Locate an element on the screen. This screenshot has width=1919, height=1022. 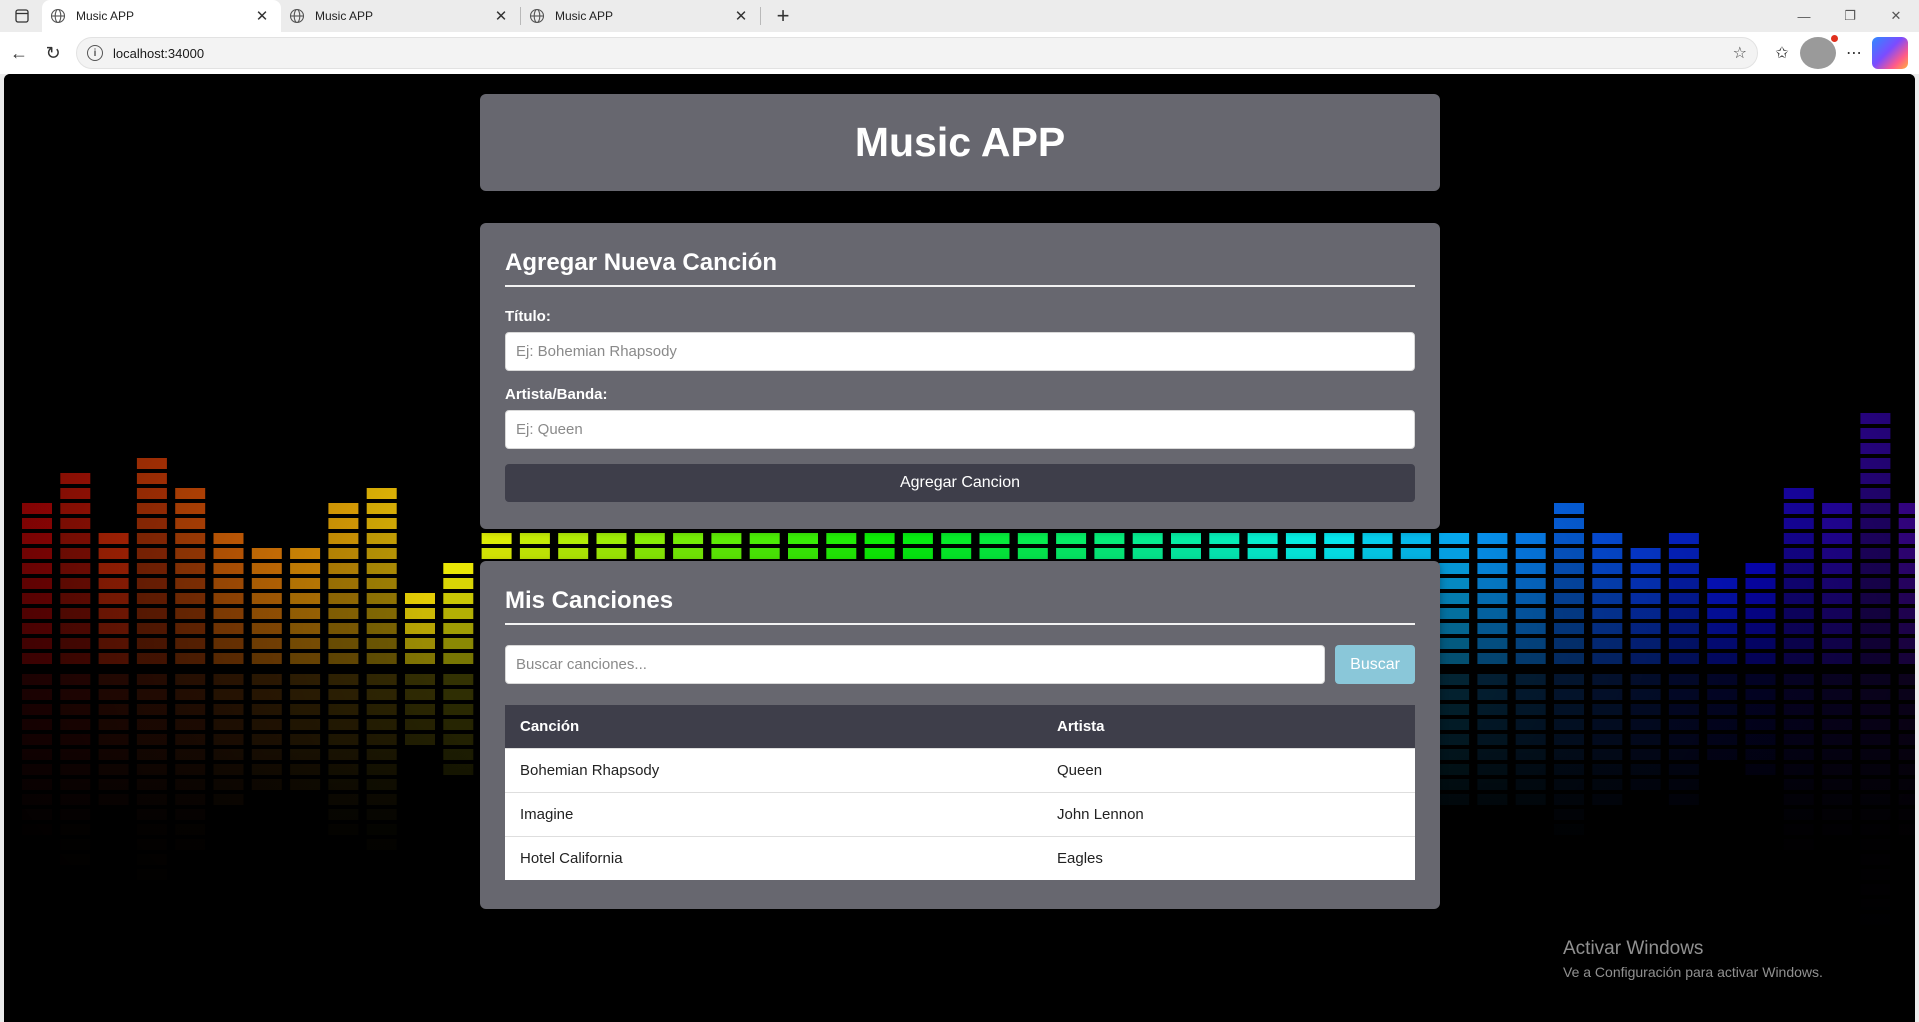
title-input is located at coordinates (960, 351).